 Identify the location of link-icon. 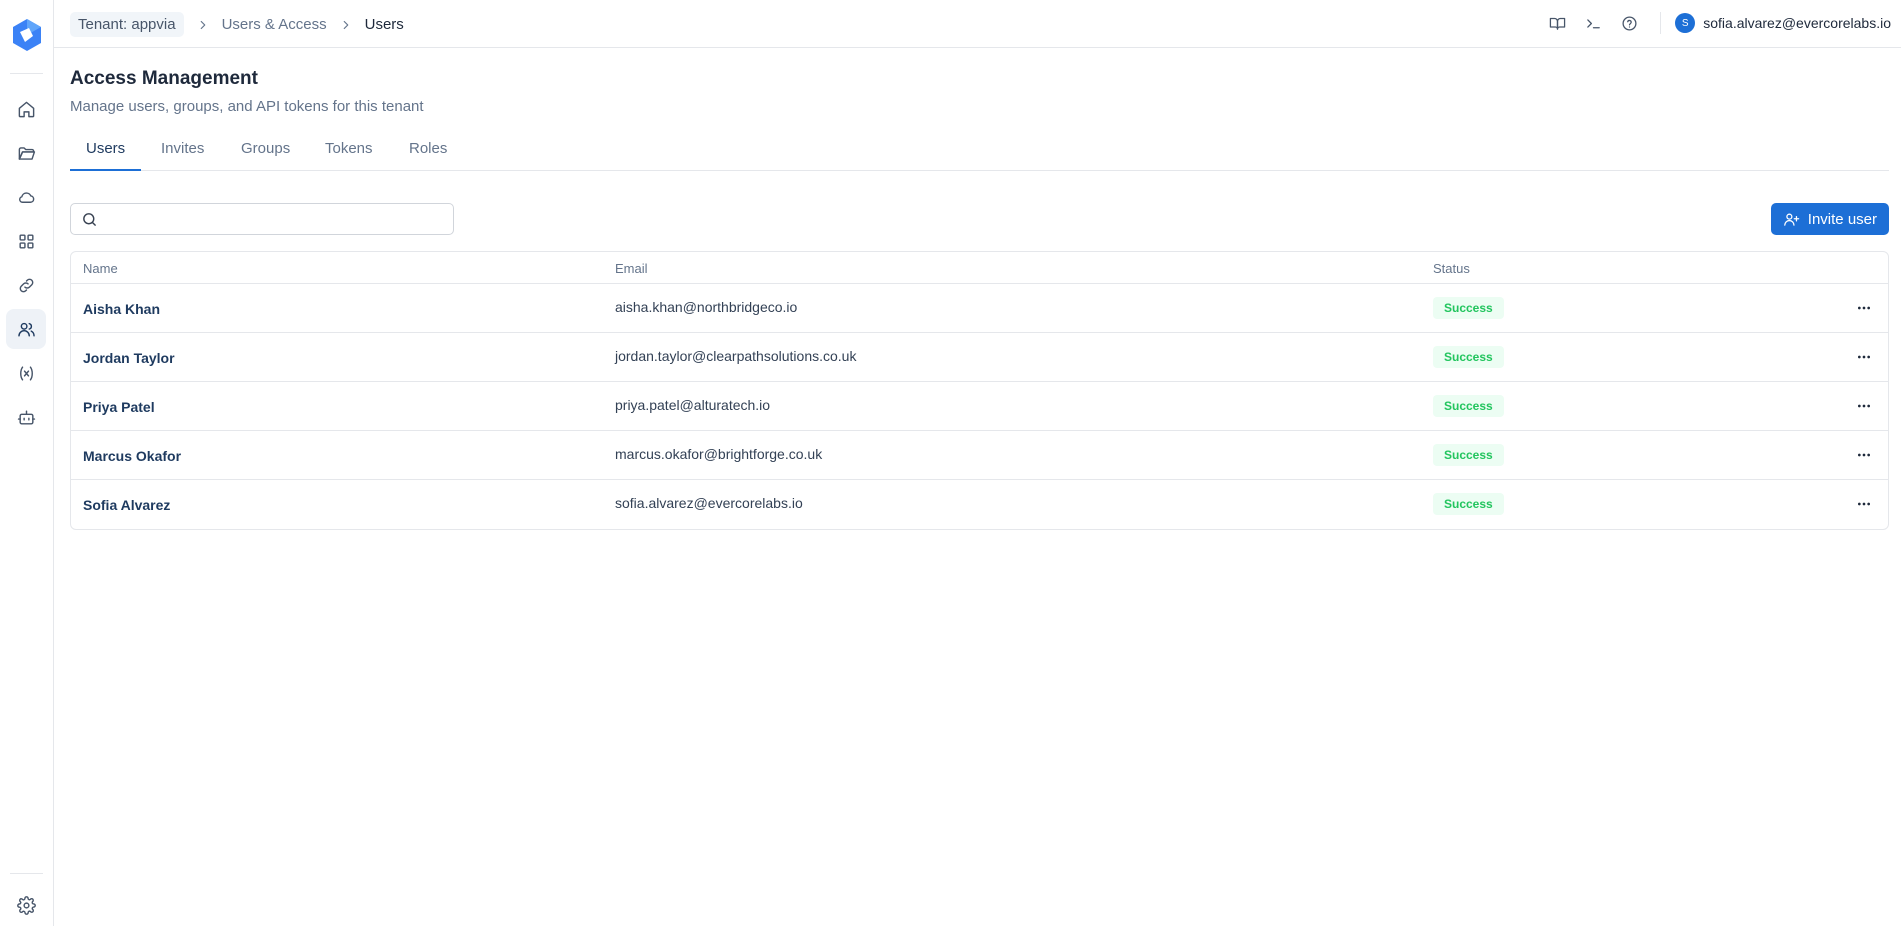
(26, 285).